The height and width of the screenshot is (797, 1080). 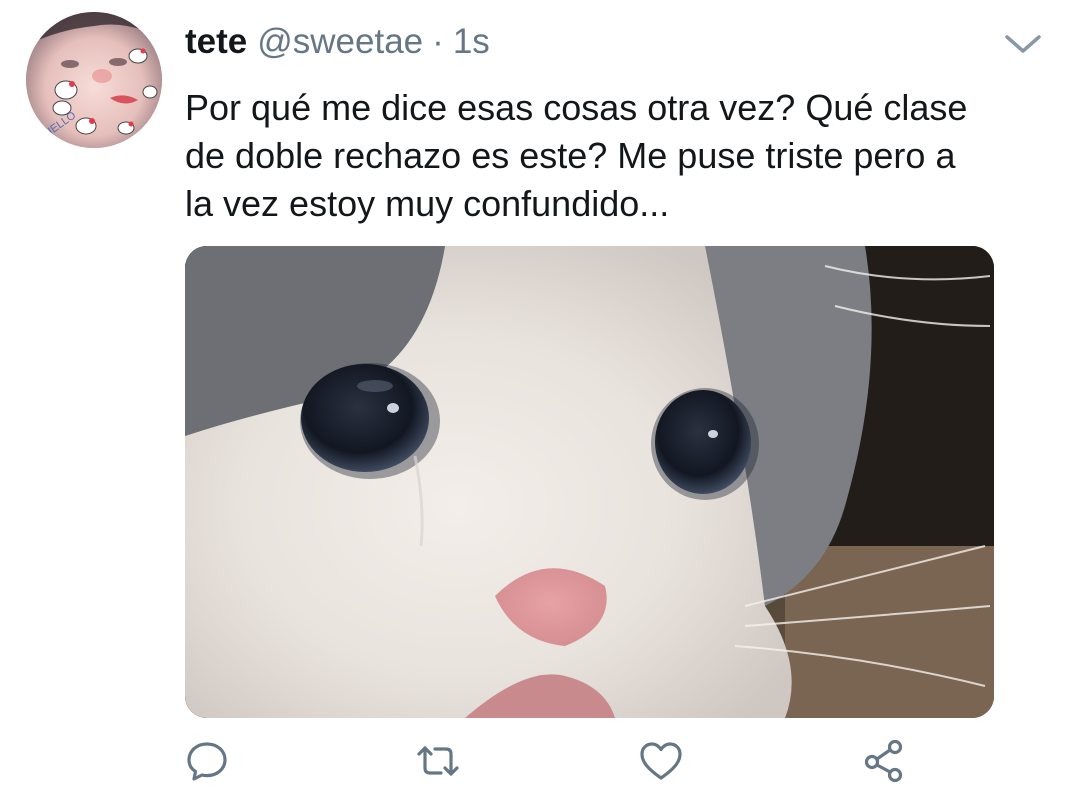 I want to click on share-icon, so click(x=885, y=761).